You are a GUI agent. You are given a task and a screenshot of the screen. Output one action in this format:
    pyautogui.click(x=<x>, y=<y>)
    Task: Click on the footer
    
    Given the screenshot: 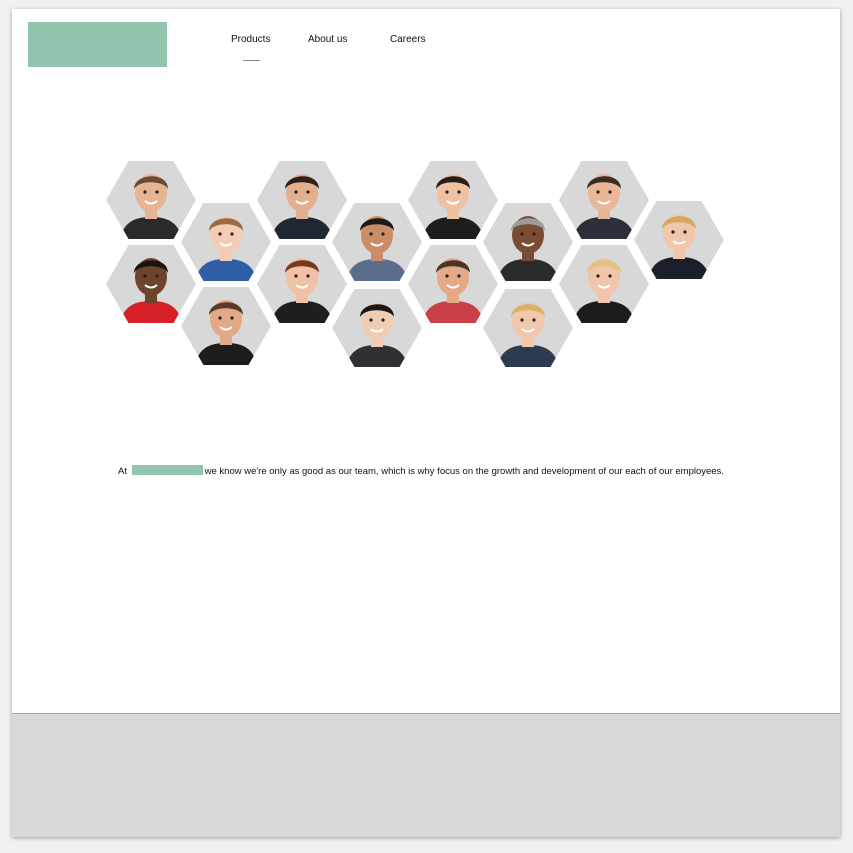 What is the action you would take?
    pyautogui.click(x=426, y=775)
    